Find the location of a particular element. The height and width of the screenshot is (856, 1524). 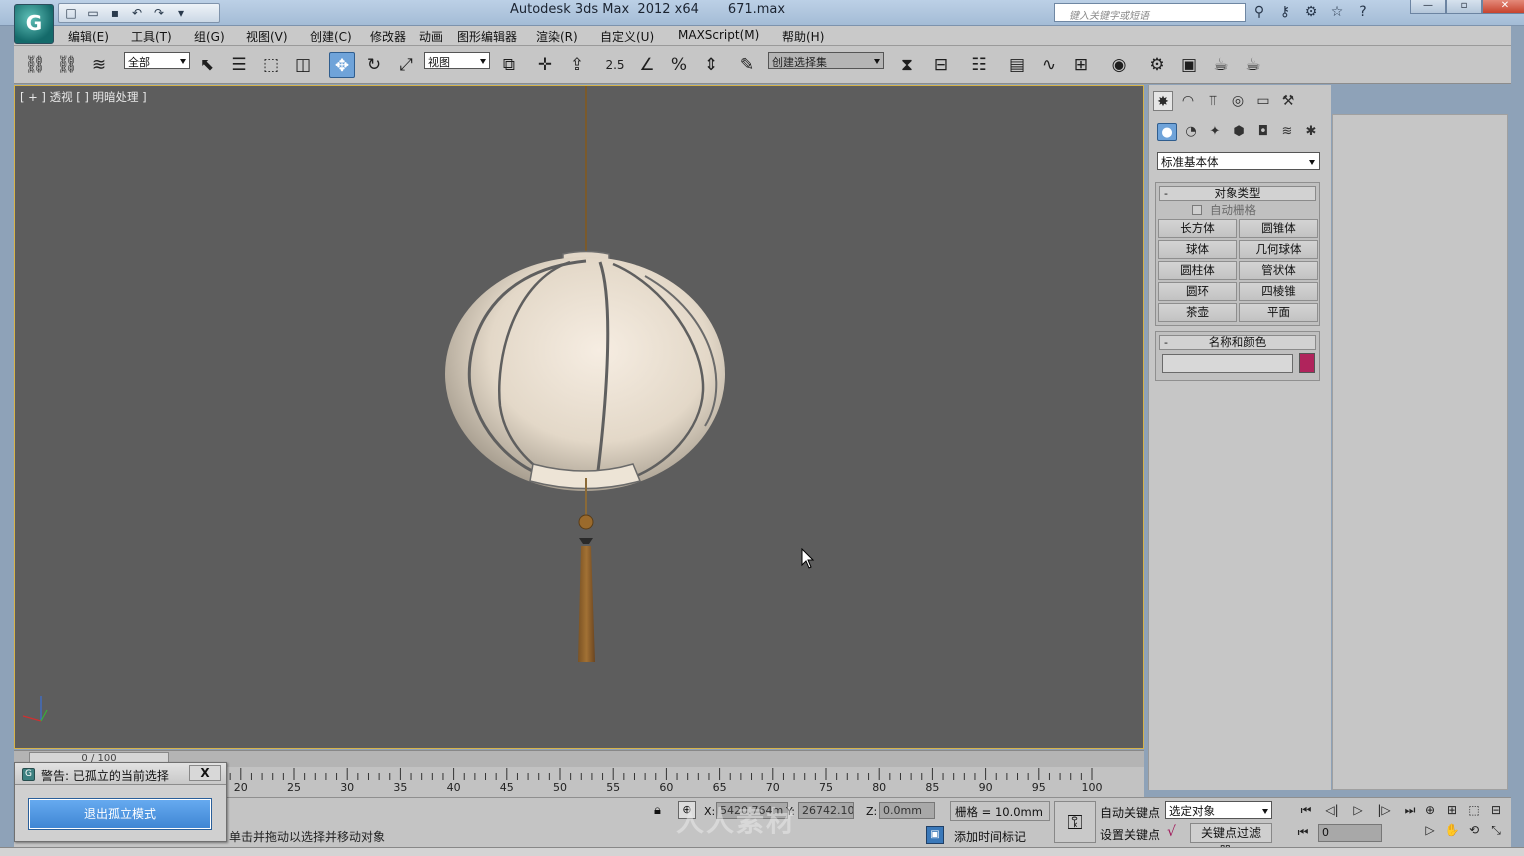

keyboard-shortcut-override-icon: ⇪ is located at coordinates (577, 65).